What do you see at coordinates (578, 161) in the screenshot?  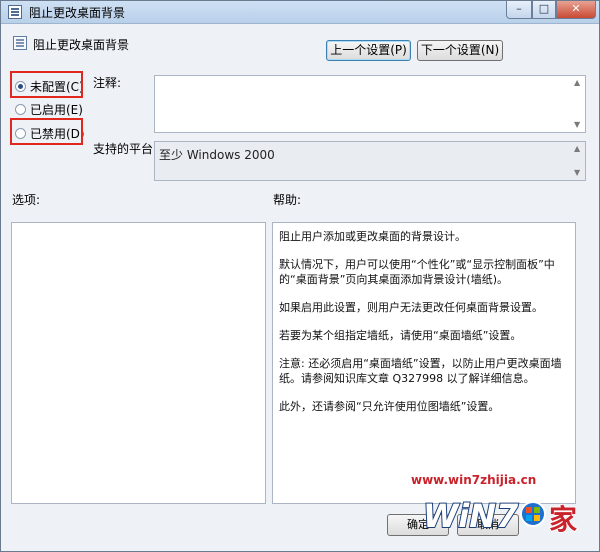 I see `platform-scrollbar: ▲ ▼` at bounding box center [578, 161].